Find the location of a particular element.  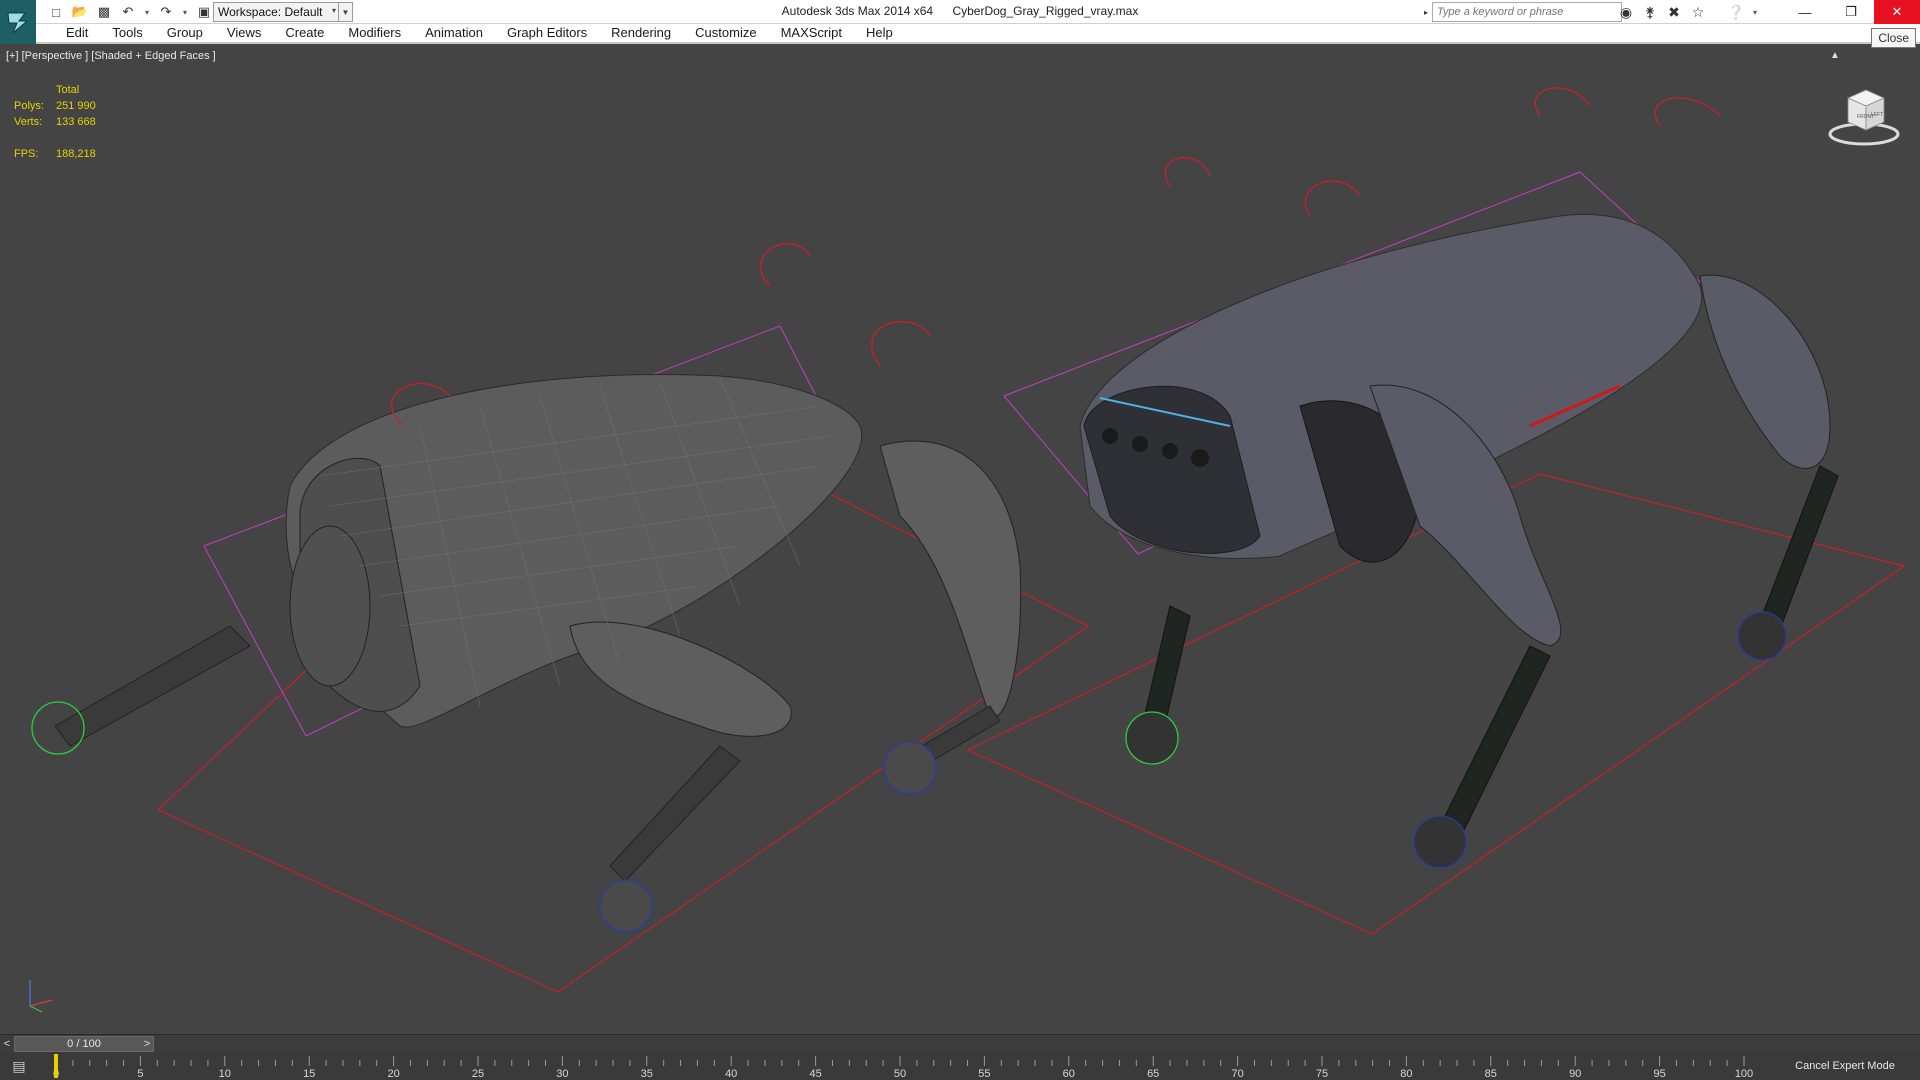

app-name: Autodesk 3ds Max 2014 x64 is located at coordinates (857, 11).